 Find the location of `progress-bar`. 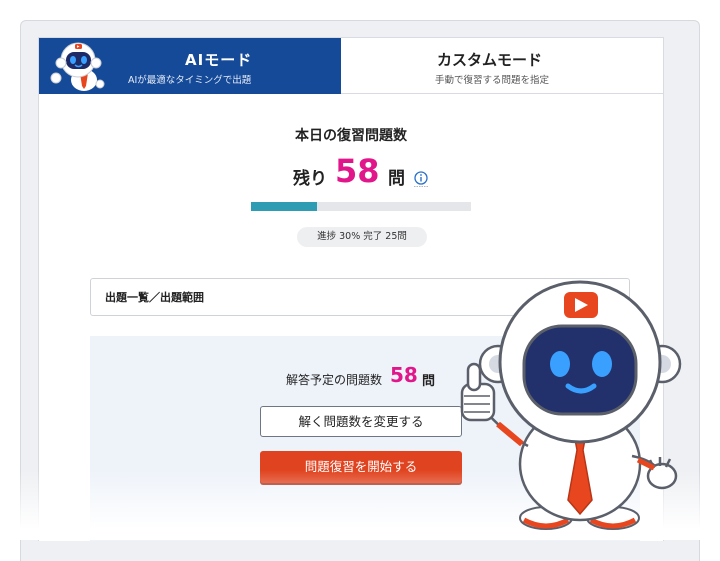

progress-bar is located at coordinates (361, 206).